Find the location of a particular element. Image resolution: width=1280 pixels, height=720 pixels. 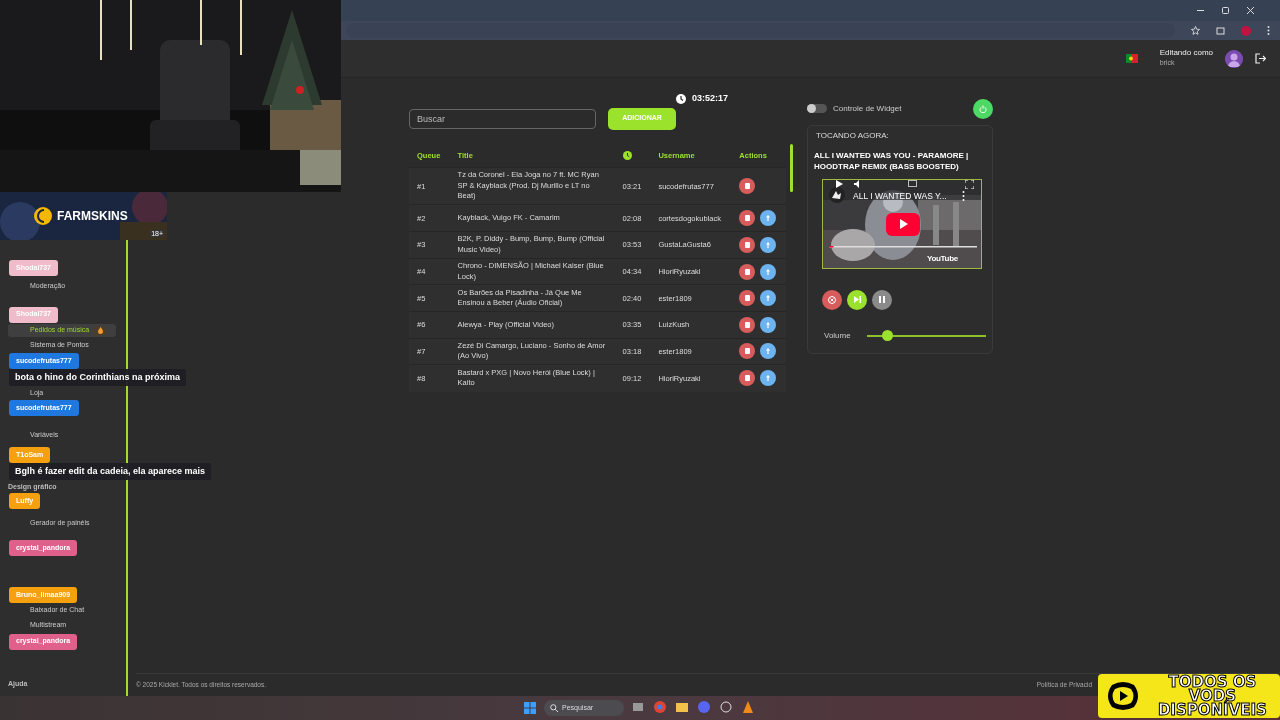

song-title: ALL I WANTED WAS YOU - PARAMORE | HOODTRAP REMIX (BASS BOOSTED) is located at coordinates (892, 161).